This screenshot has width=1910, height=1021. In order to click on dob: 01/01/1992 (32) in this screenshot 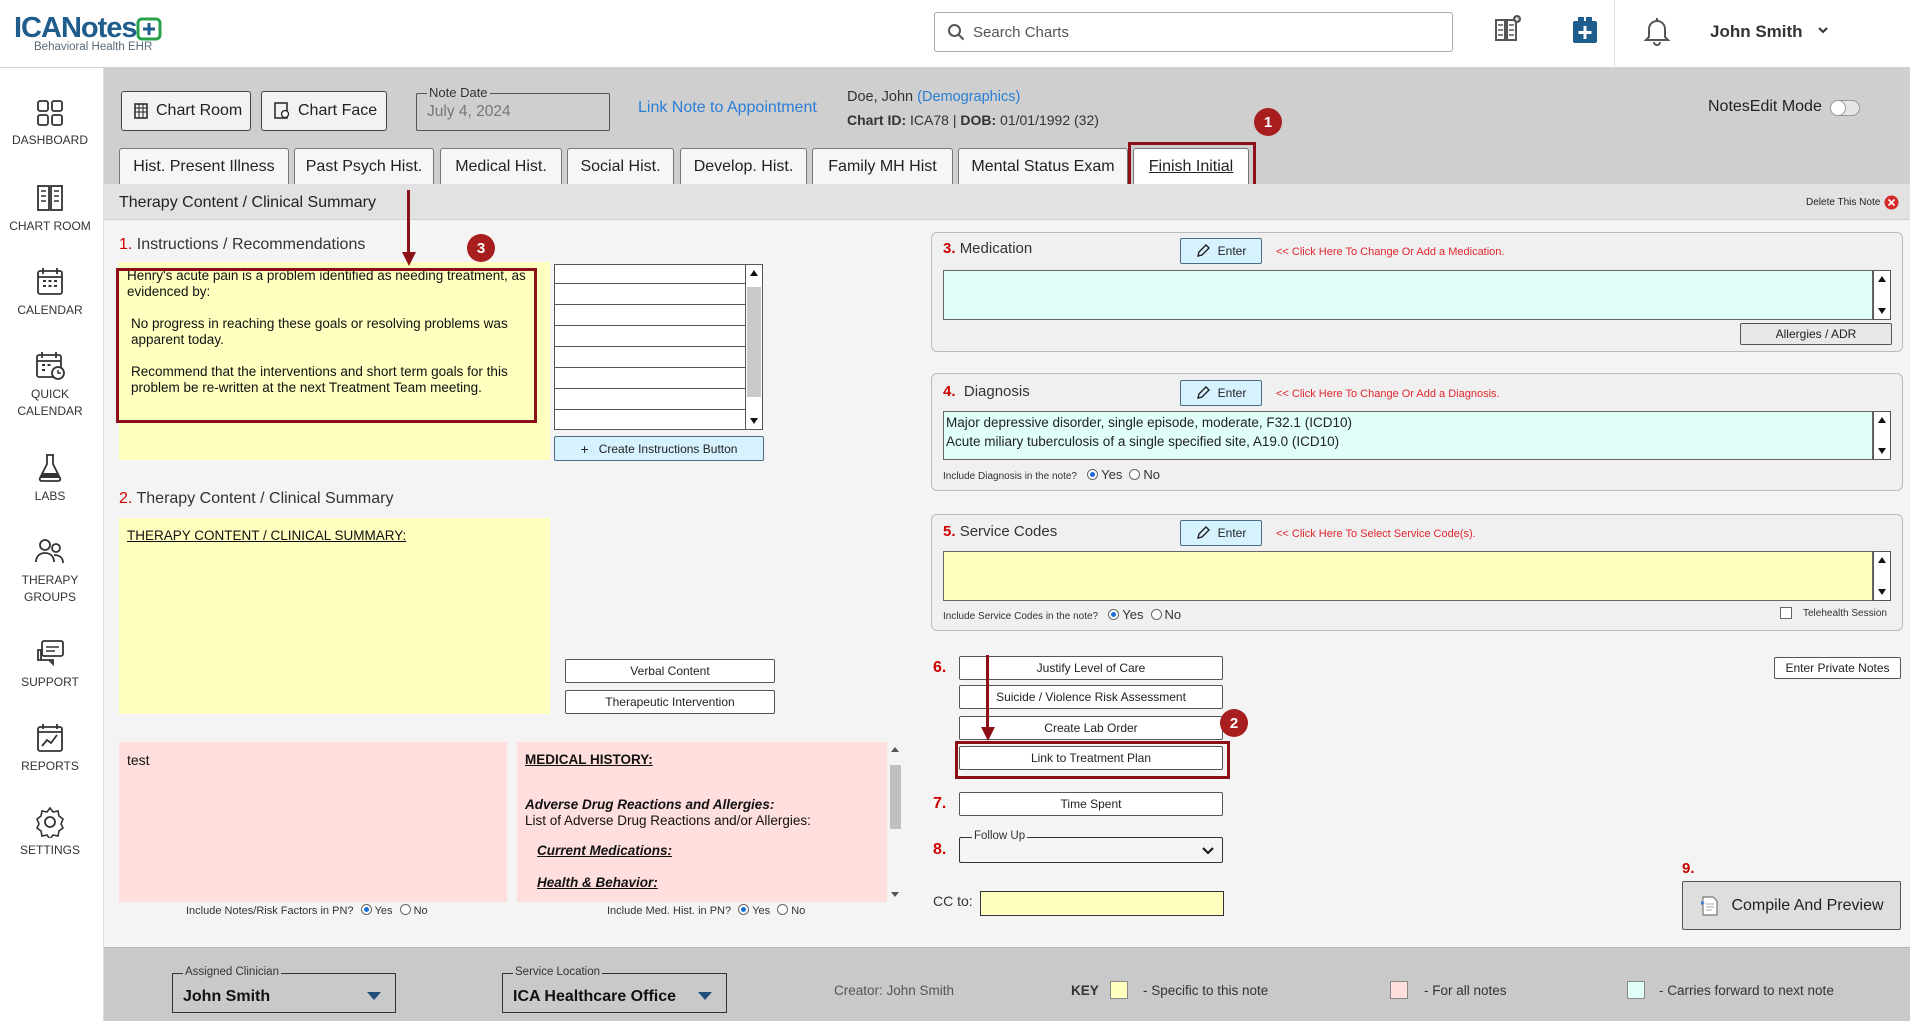, I will do `click(1049, 120)`.